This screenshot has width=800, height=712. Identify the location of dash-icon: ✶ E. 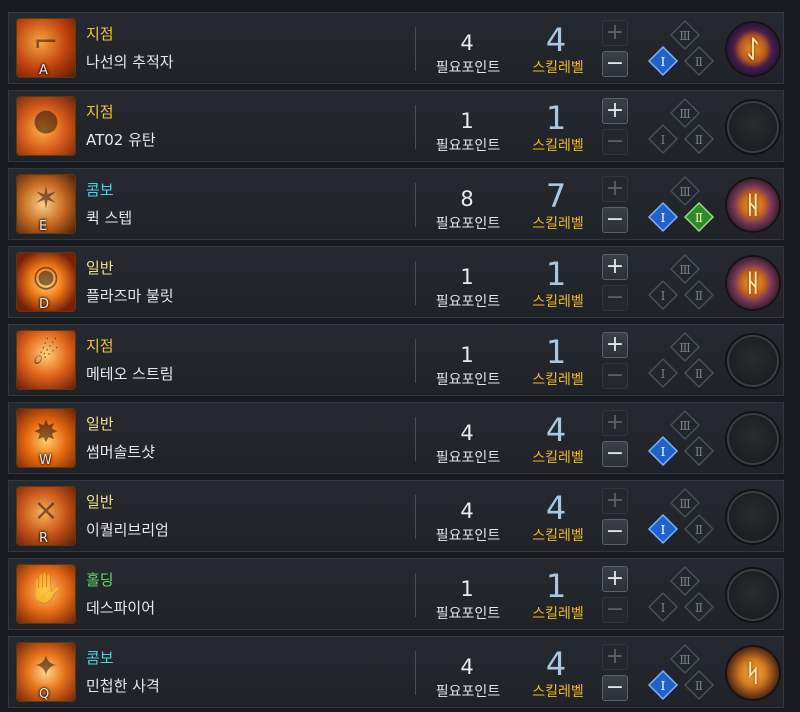
(46, 204).